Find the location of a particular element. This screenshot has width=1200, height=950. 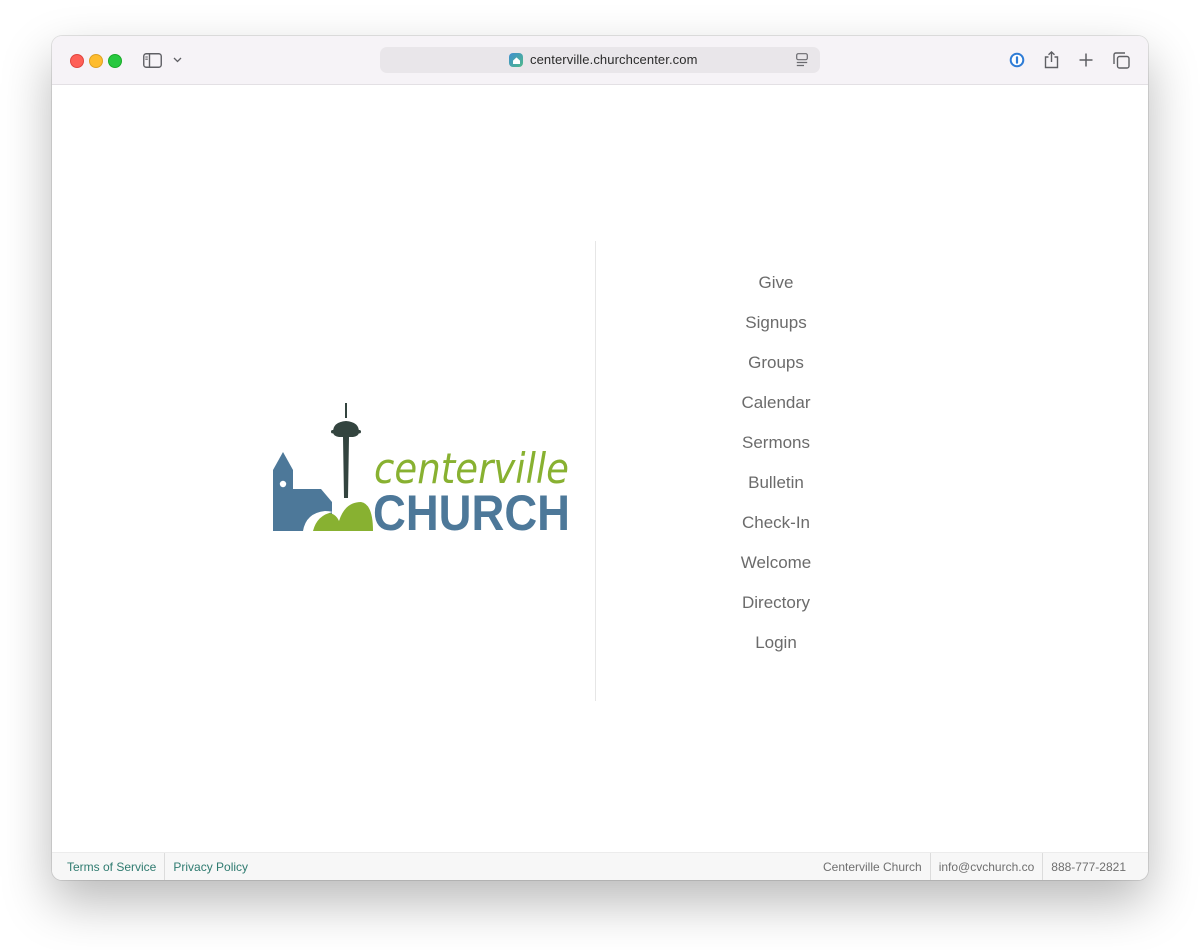

logo-word-church: CHURCH is located at coordinates (471, 509).